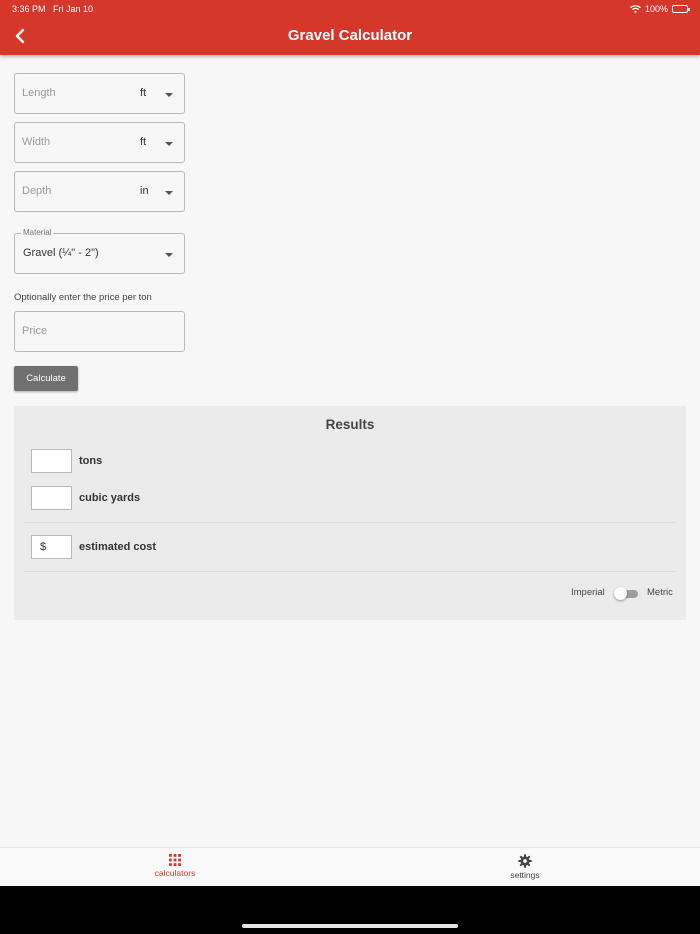 This screenshot has width=700, height=934. What do you see at coordinates (29, 9) in the screenshot?
I see `status-clock: 3:36 PM` at bounding box center [29, 9].